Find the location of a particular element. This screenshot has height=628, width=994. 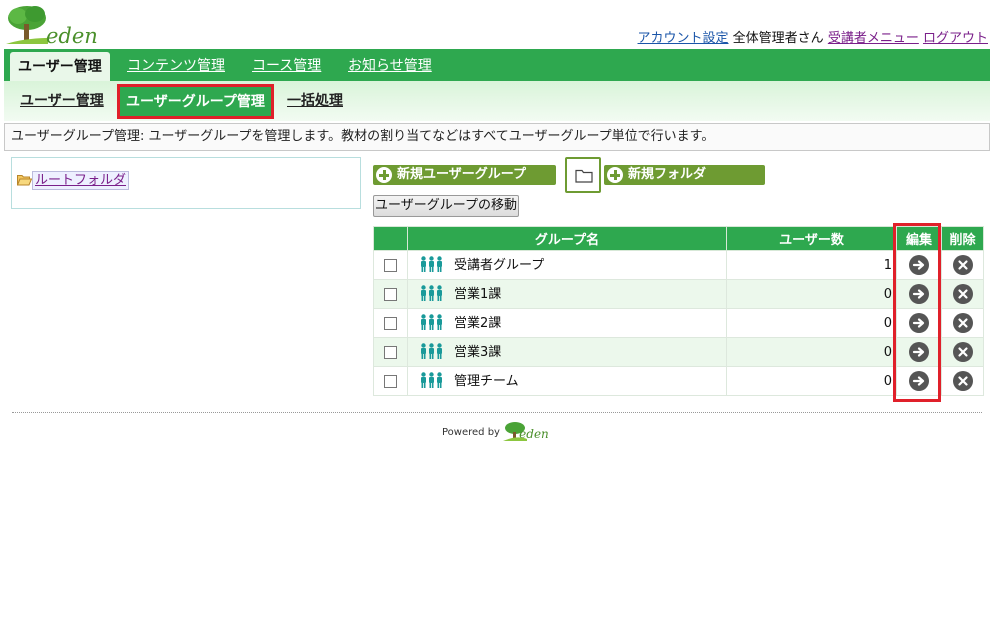

eden-logo: eden is located at coordinates (56, 26).